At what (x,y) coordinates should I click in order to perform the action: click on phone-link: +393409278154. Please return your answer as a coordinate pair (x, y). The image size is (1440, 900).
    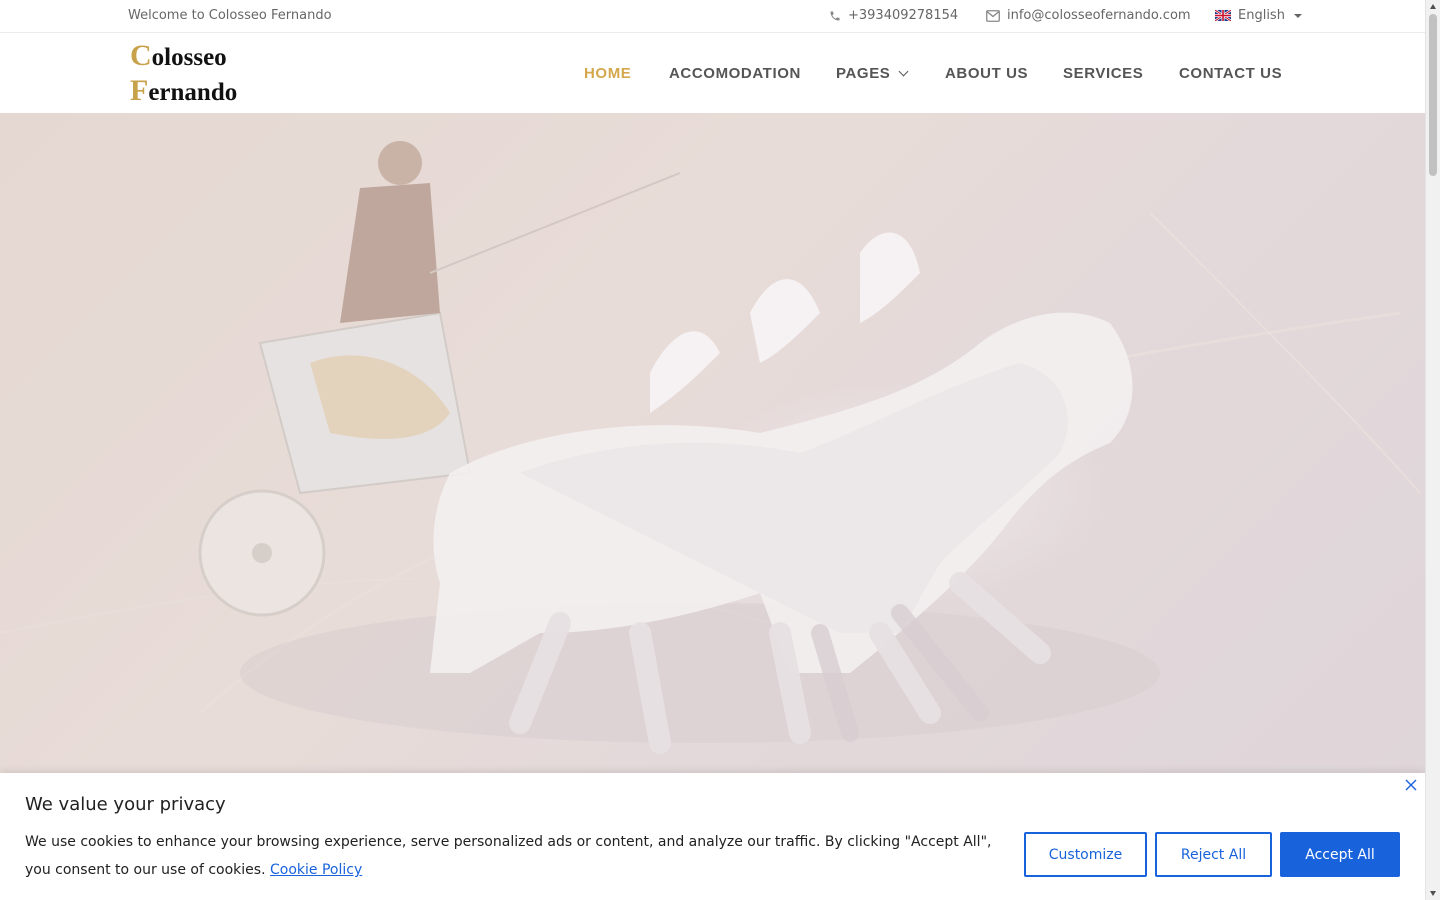
    Looking at the image, I should click on (893, 15).